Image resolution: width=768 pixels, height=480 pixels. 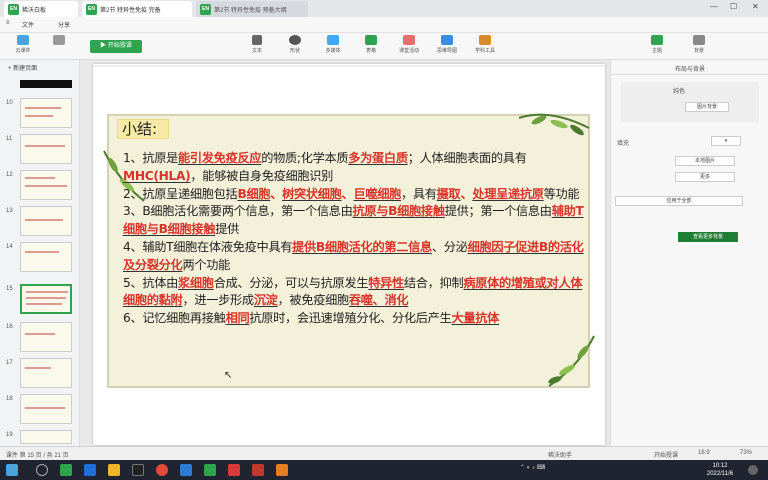 I want to click on helper-button: 稀沃助手, so click(x=560, y=454).